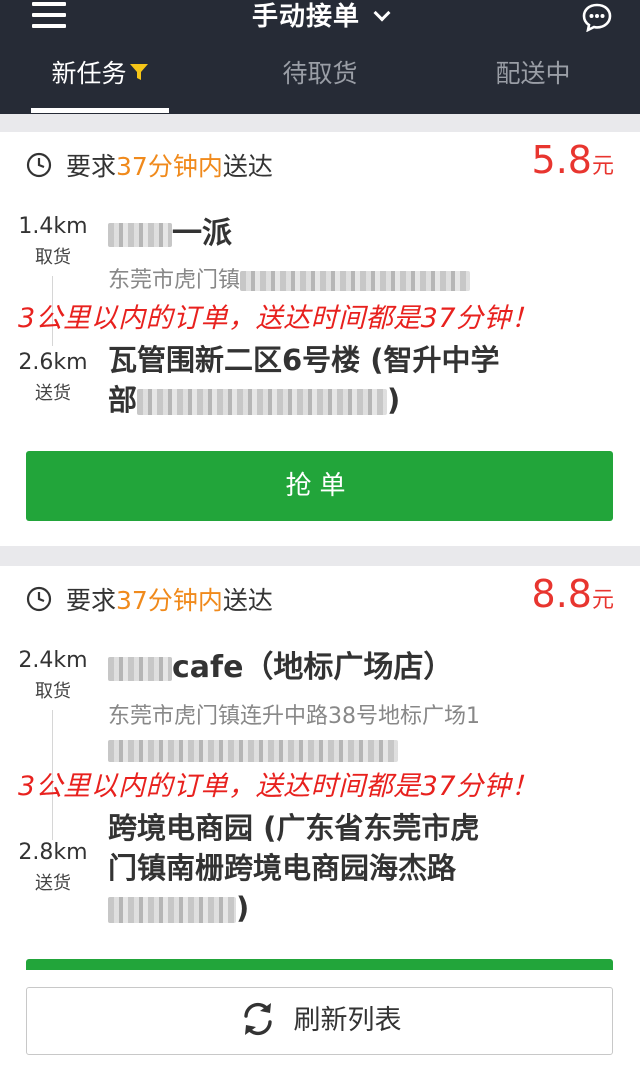  What do you see at coordinates (53, 377) in the screenshot?
I see `delivery-distance: 2.6km 送货` at bounding box center [53, 377].